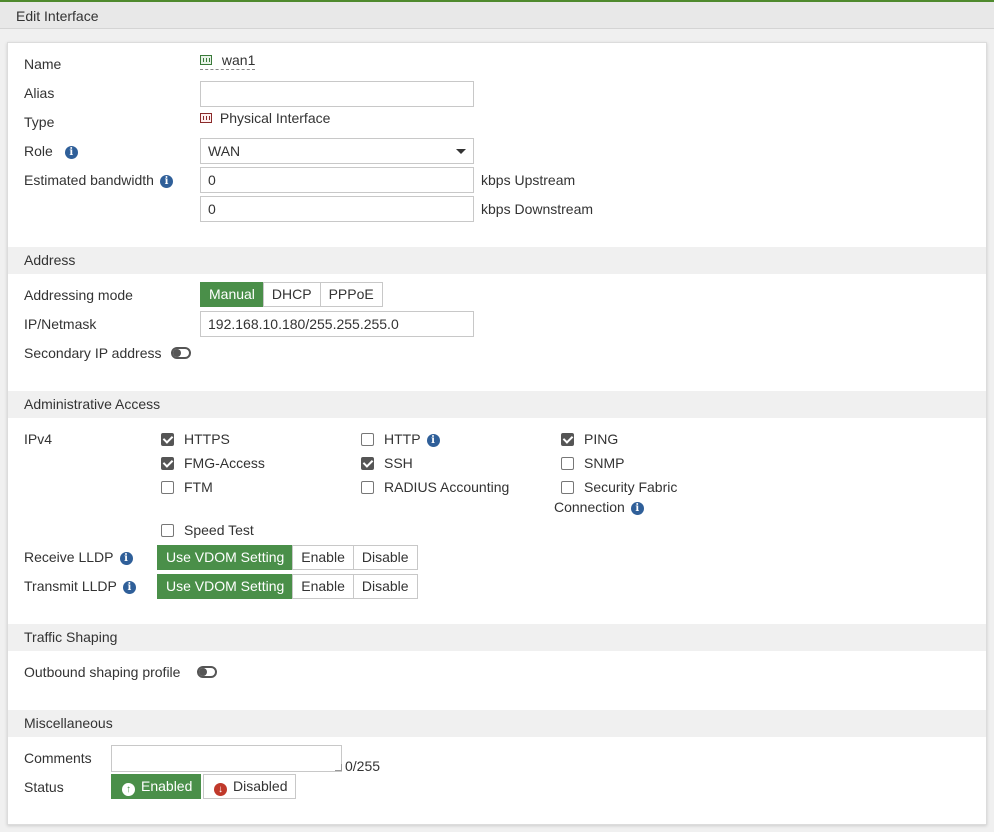  What do you see at coordinates (102, 672) in the screenshot?
I see `outbound-shaping-label: Outbound shaping profile` at bounding box center [102, 672].